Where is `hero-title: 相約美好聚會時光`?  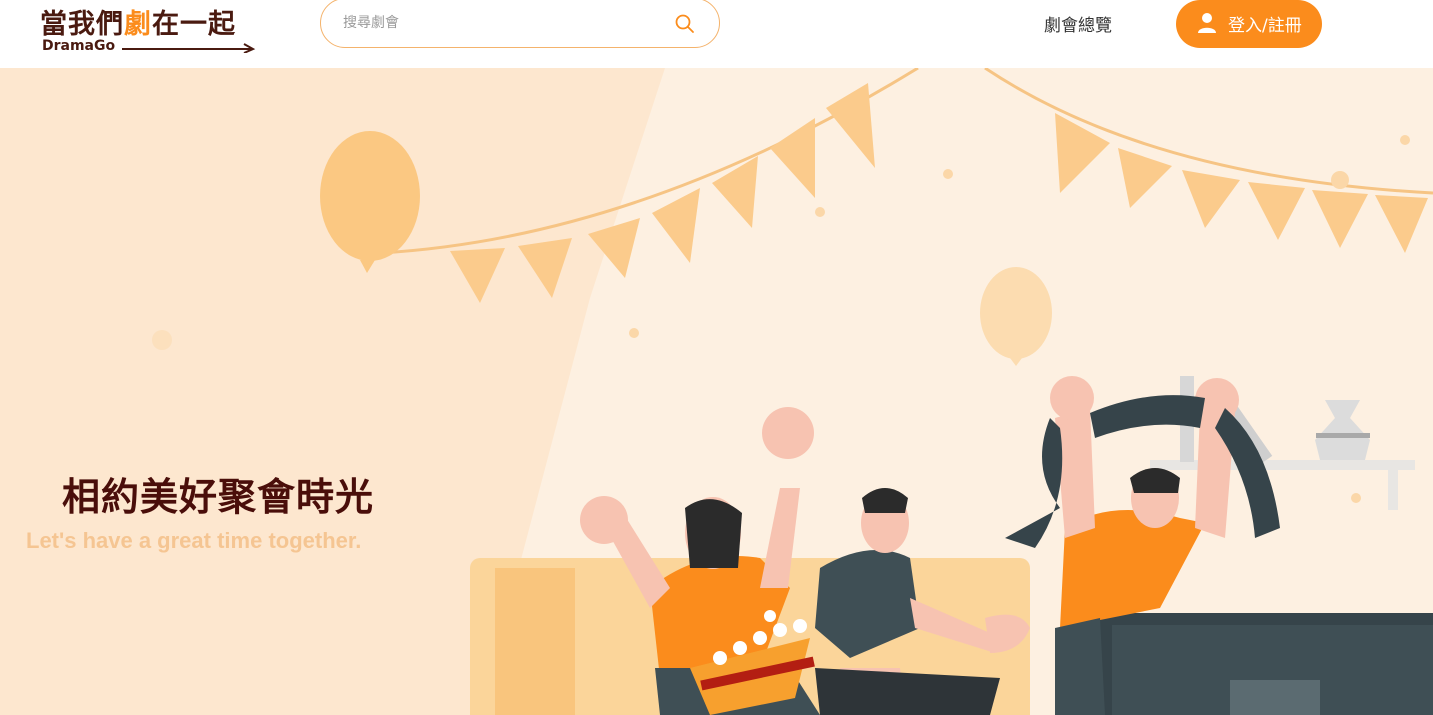
hero-title: 相約美好聚會時光 is located at coordinates (218, 497).